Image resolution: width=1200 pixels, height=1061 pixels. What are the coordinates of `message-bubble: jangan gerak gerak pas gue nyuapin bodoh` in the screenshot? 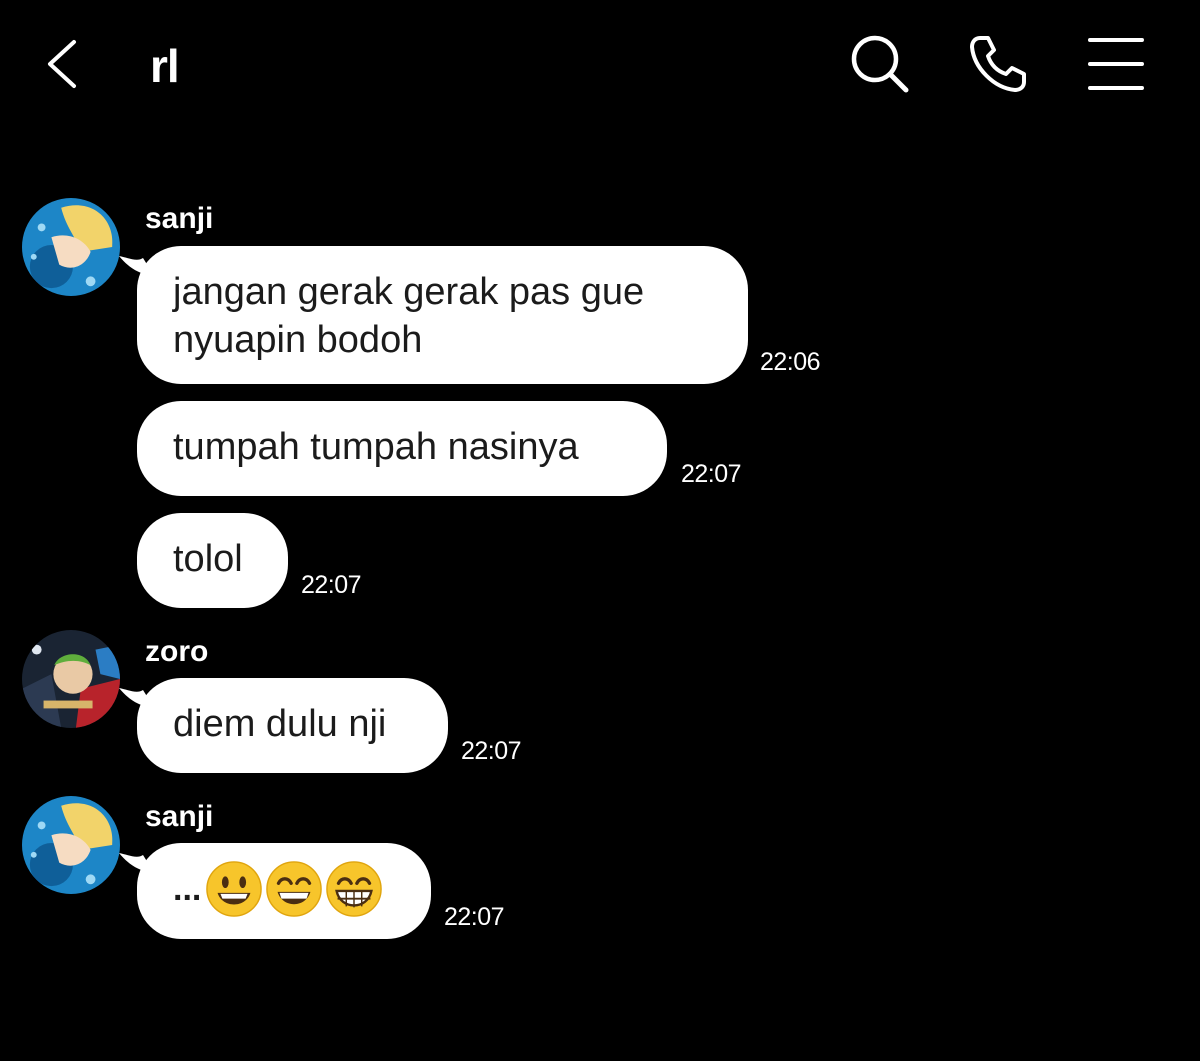 It's located at (433, 315).